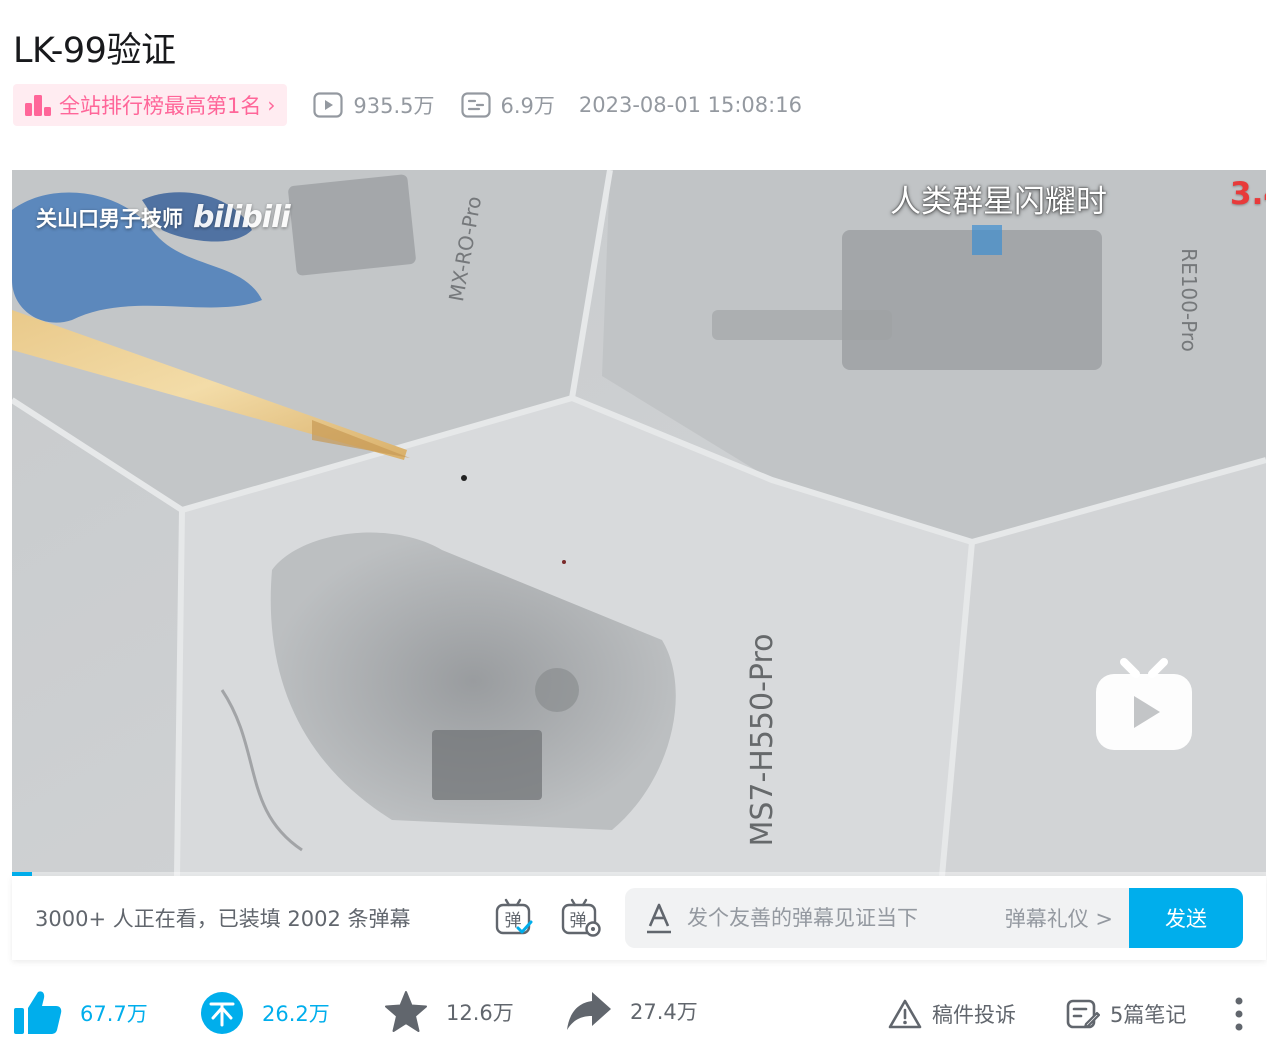 The width and height of the screenshot is (1267, 1063). I want to click on share-button: 27.4万, so click(632, 1011).